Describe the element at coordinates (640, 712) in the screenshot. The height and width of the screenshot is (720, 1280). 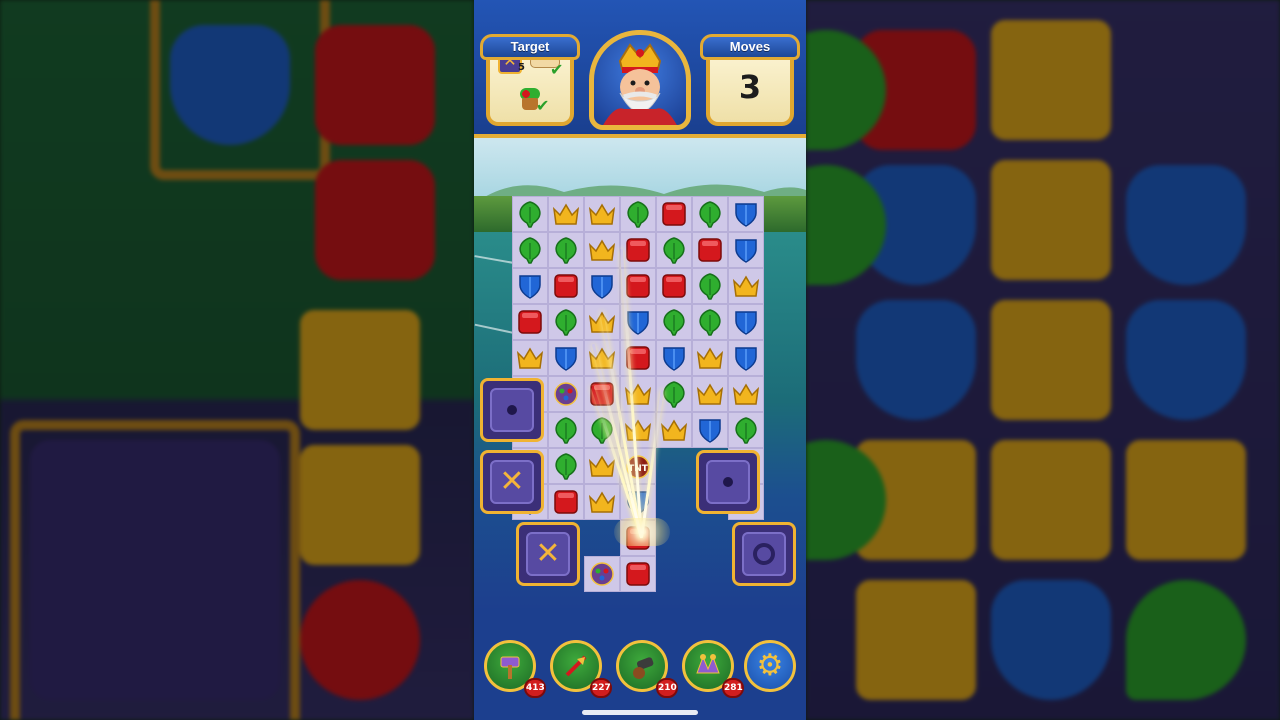
I see `home-indicator` at that location.